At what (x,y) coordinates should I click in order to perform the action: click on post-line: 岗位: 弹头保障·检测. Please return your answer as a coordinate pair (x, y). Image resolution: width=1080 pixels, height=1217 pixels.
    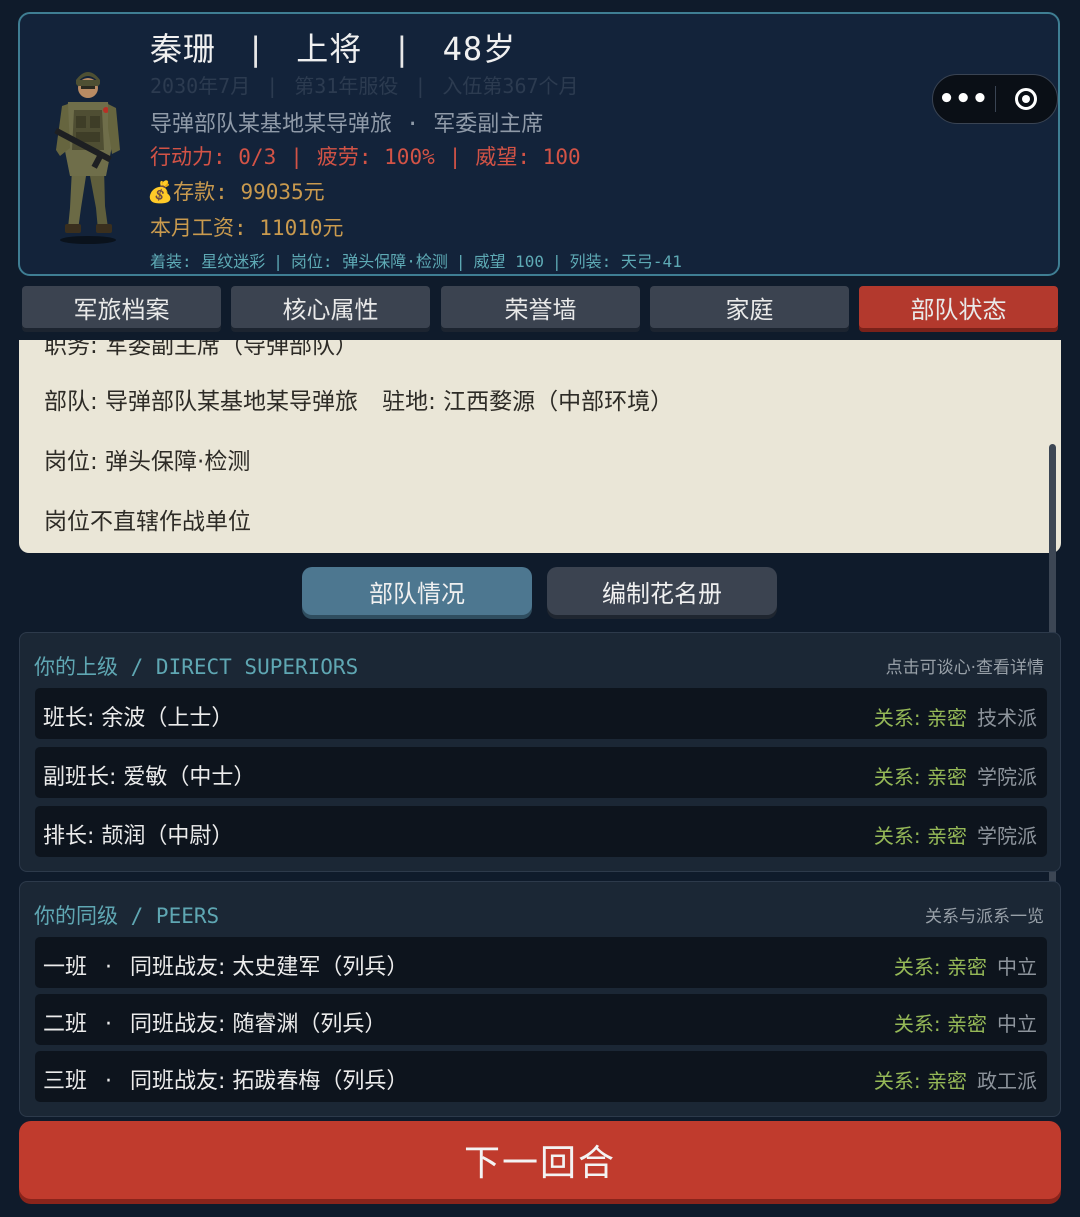
    Looking at the image, I should click on (147, 462).